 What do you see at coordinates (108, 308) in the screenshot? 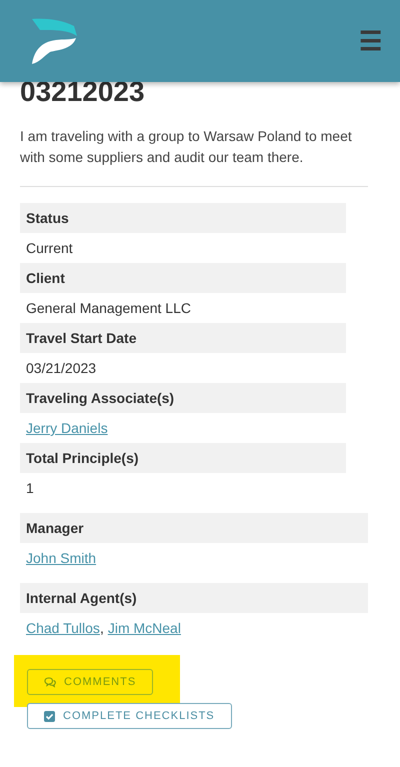
I see `field-value: General Management LLC` at bounding box center [108, 308].